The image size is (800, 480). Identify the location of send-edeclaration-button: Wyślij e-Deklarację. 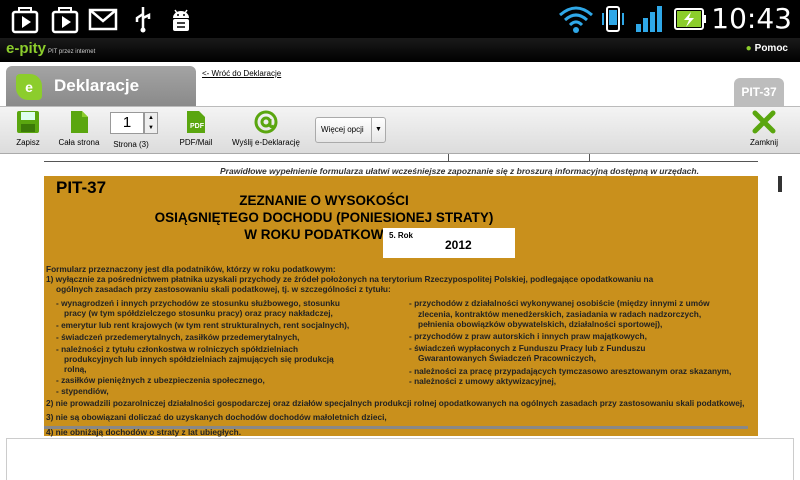
(266, 128).